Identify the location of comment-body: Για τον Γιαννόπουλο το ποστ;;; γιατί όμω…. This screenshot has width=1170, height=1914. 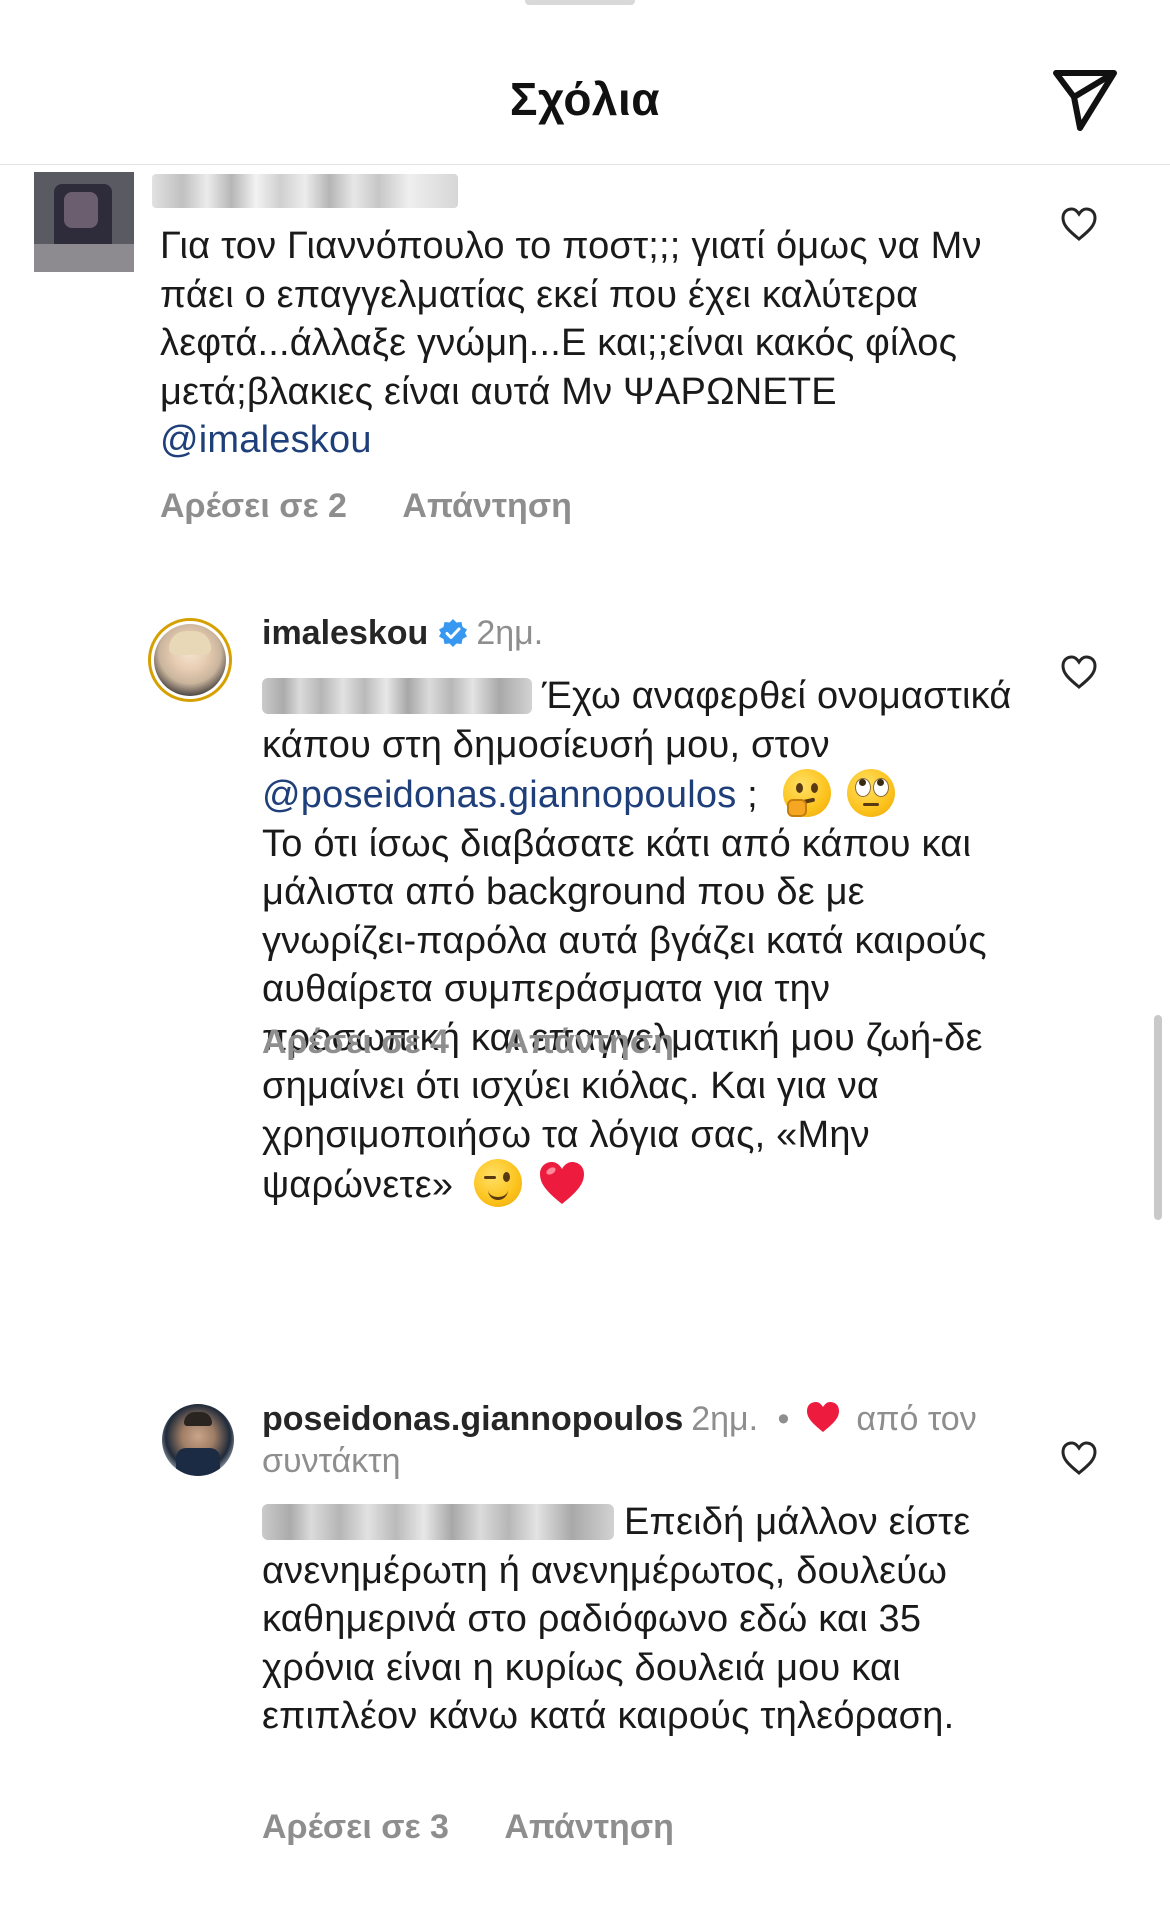
(571, 319).